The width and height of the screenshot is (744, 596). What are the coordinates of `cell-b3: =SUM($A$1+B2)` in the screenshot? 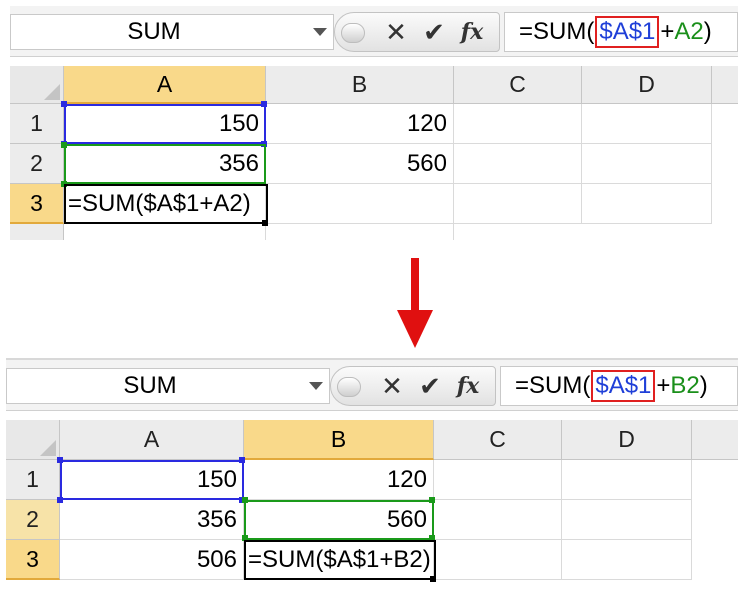 It's located at (339, 560).